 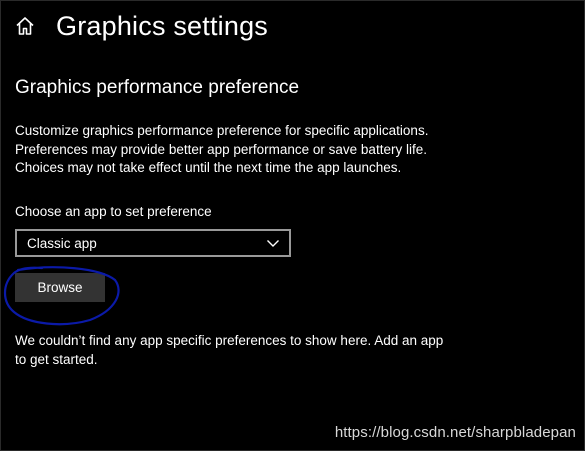 What do you see at coordinates (273, 243) in the screenshot?
I see `chevron-down-icon` at bounding box center [273, 243].